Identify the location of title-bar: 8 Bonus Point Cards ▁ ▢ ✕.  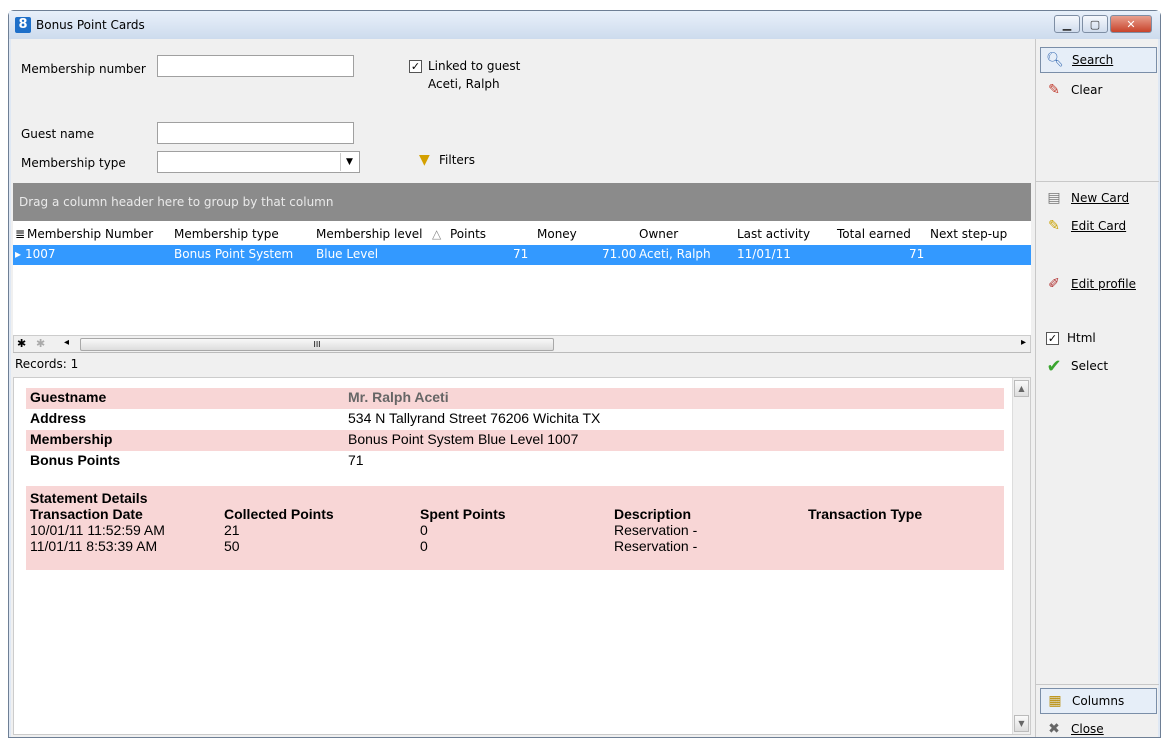
(584, 25).